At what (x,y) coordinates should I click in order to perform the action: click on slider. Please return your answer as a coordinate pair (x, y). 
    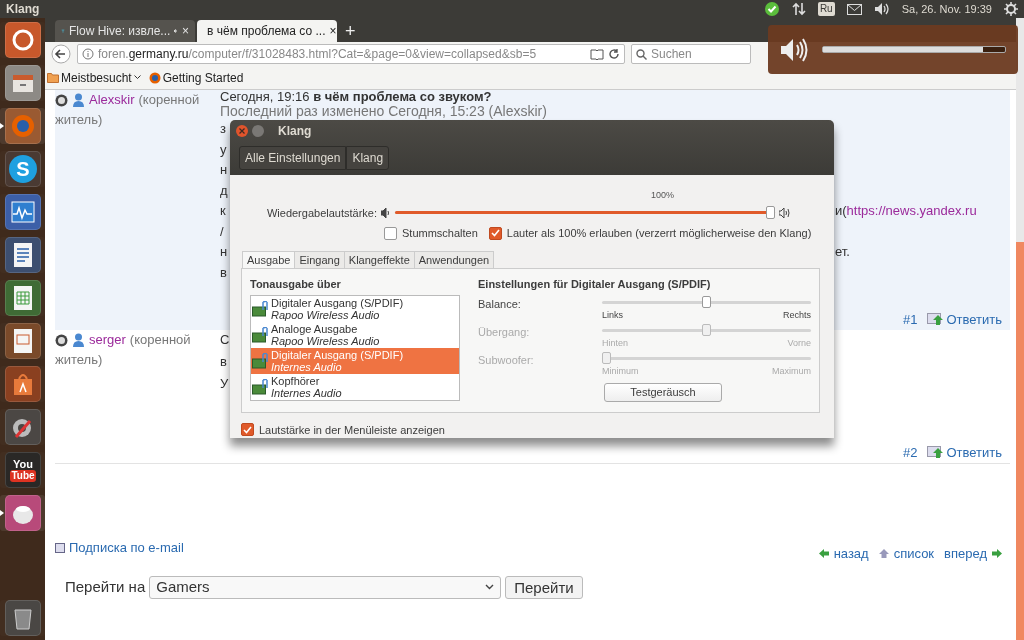
    Looking at the image, I should click on (706, 302).